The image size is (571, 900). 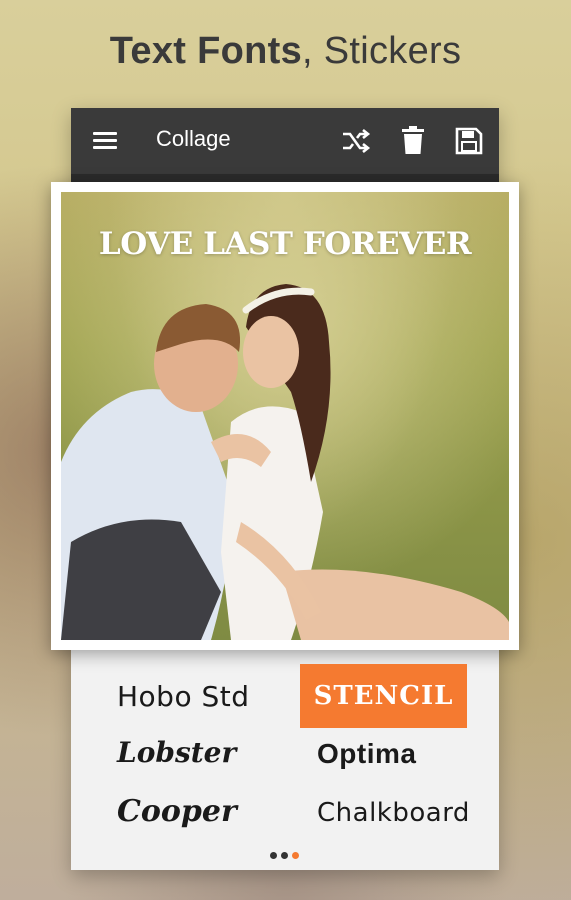 What do you see at coordinates (105, 141) in the screenshot?
I see `menu-icon` at bounding box center [105, 141].